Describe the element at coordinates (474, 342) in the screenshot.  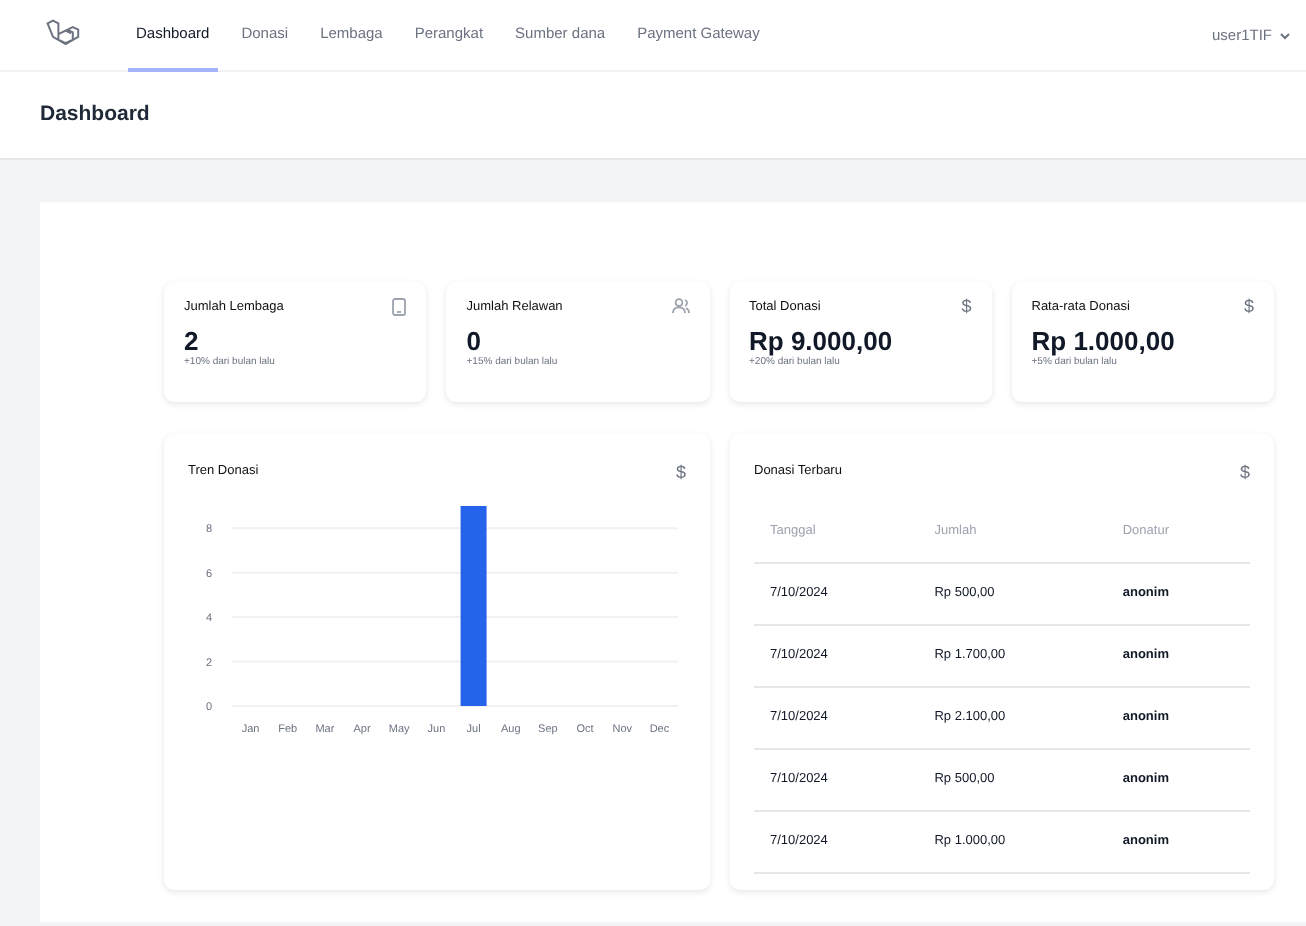
I see `stat-value: 0` at that location.